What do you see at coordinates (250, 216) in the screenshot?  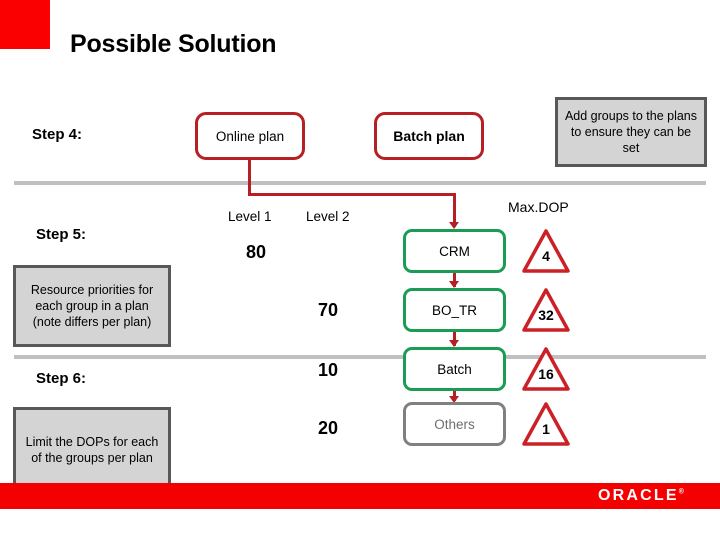 I see `column-header-level-1: Level 1` at bounding box center [250, 216].